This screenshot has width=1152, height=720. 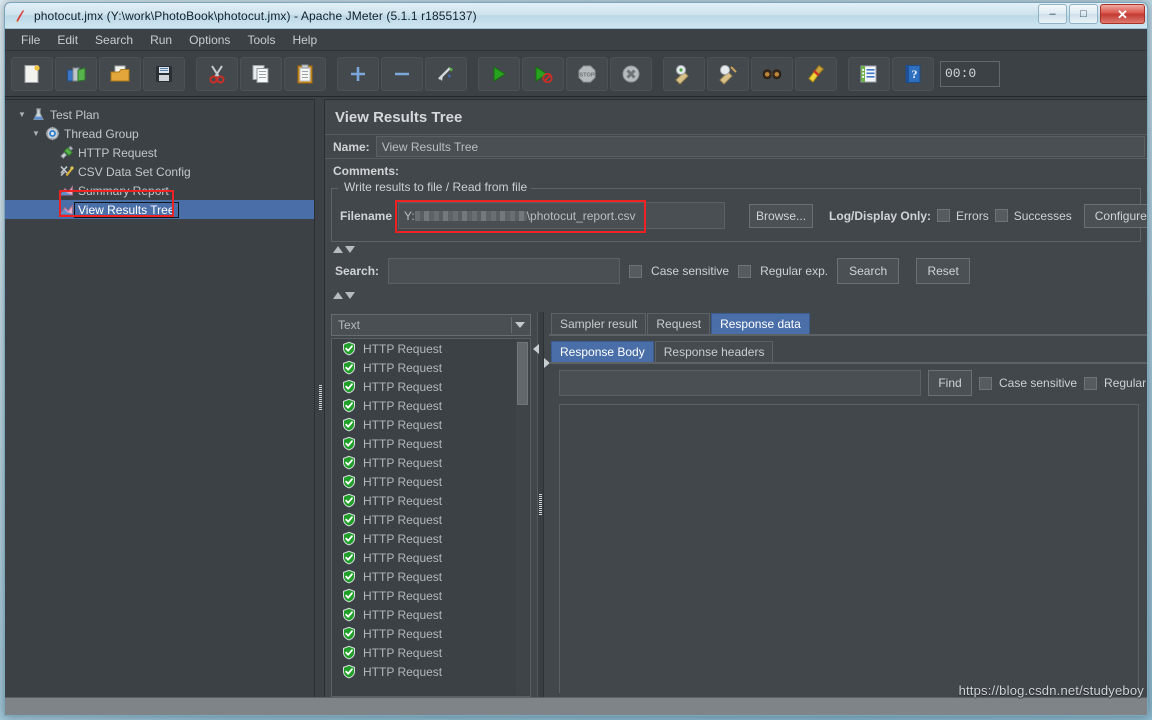 What do you see at coordinates (599, 323) in the screenshot?
I see `tab-sampler-result: Sampler result` at bounding box center [599, 323].